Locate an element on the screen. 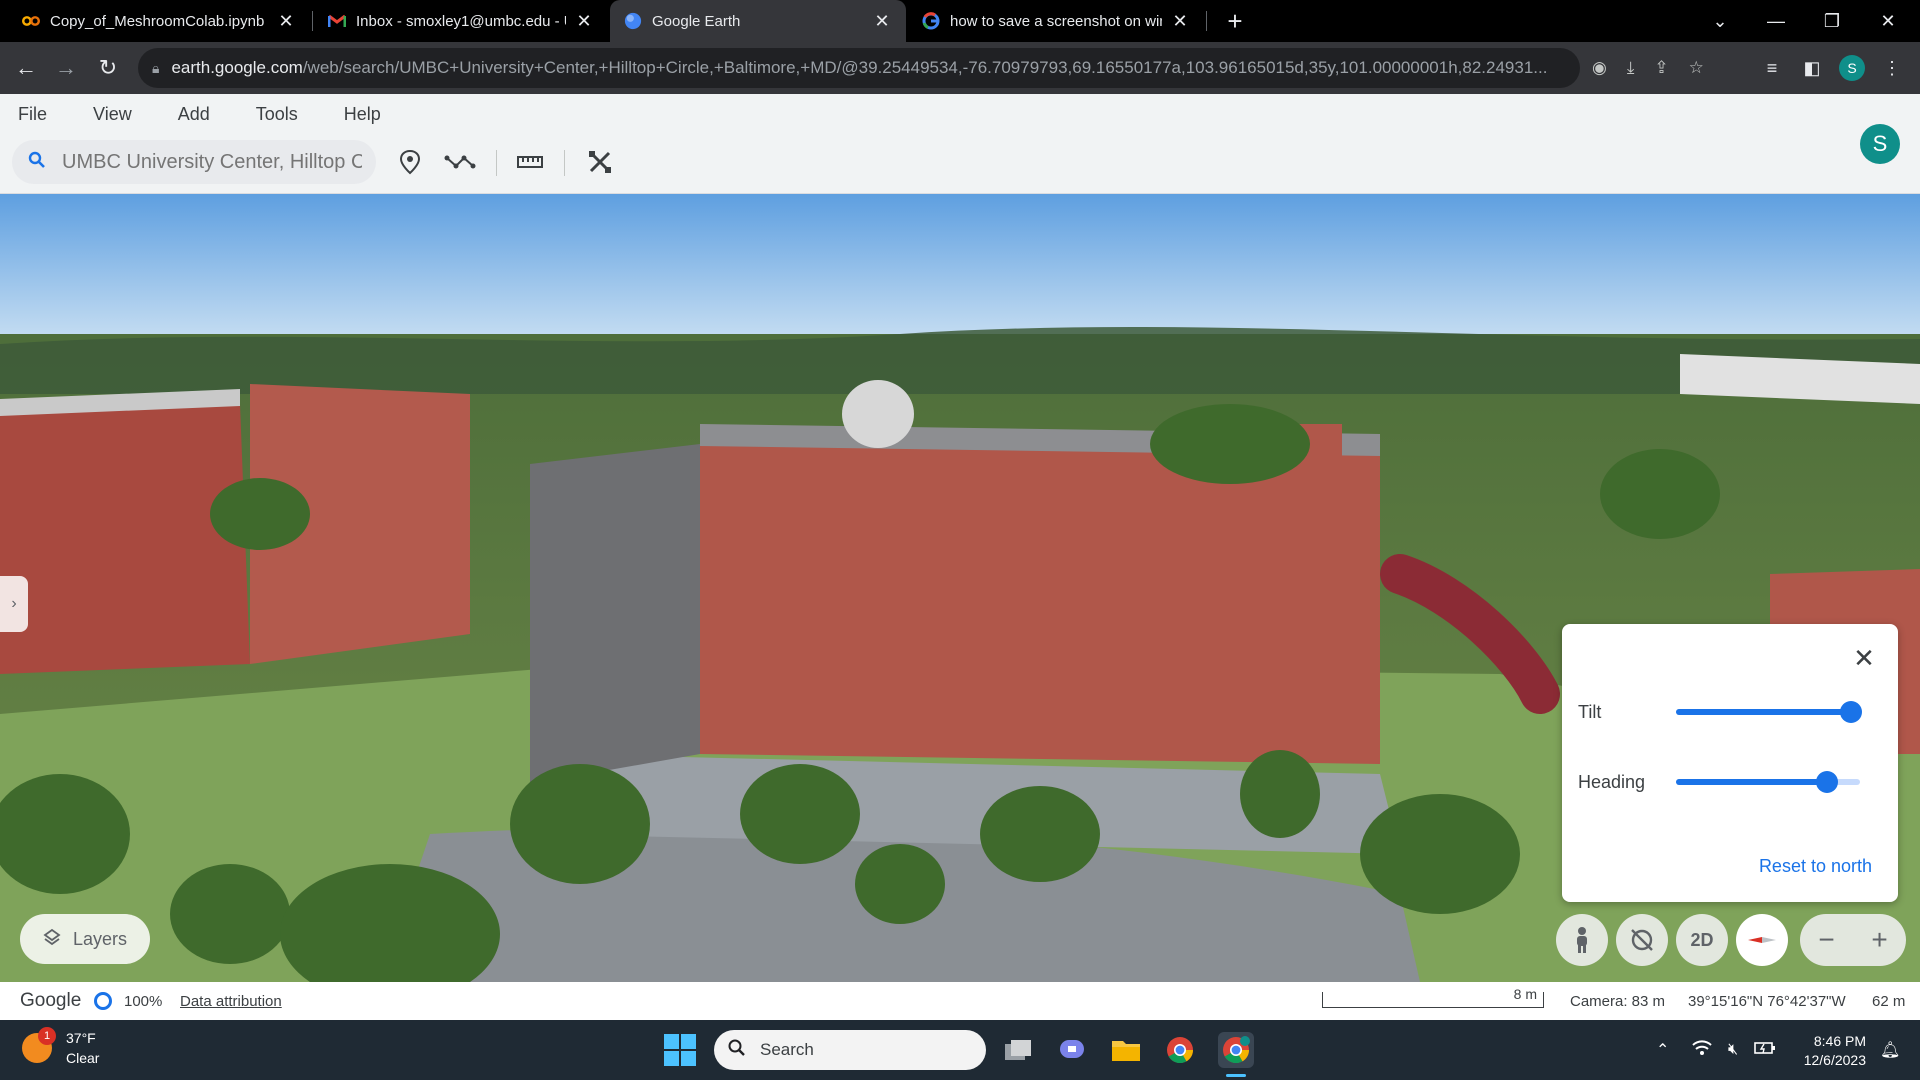  media-queue-icon: ≡ is located at coordinates (1772, 68).